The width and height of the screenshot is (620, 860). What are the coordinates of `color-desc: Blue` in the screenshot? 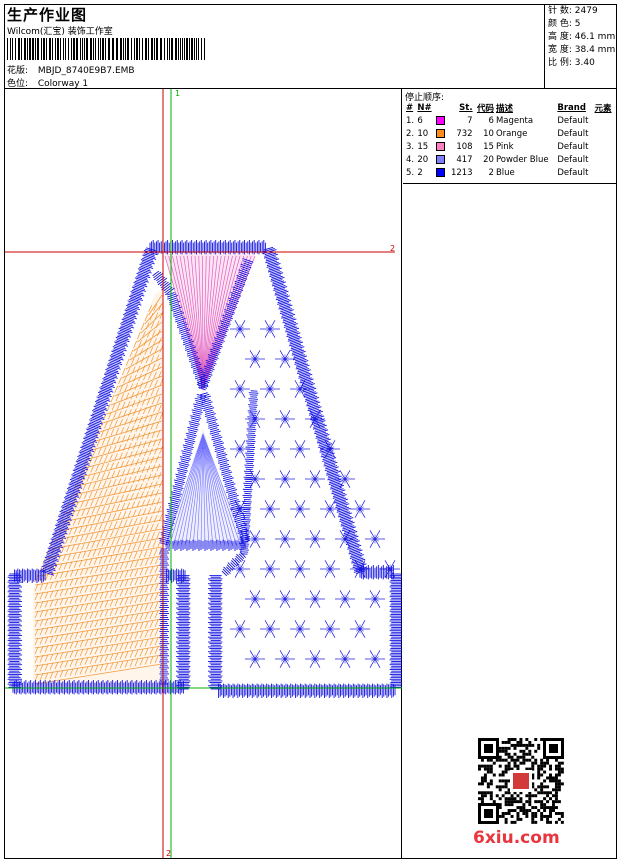 It's located at (505, 172).